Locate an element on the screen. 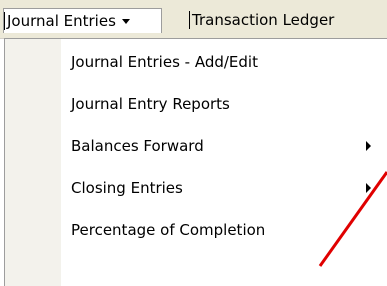 The height and width of the screenshot is (286, 387). menu-item-label: Percentage of Completion is located at coordinates (168, 230).